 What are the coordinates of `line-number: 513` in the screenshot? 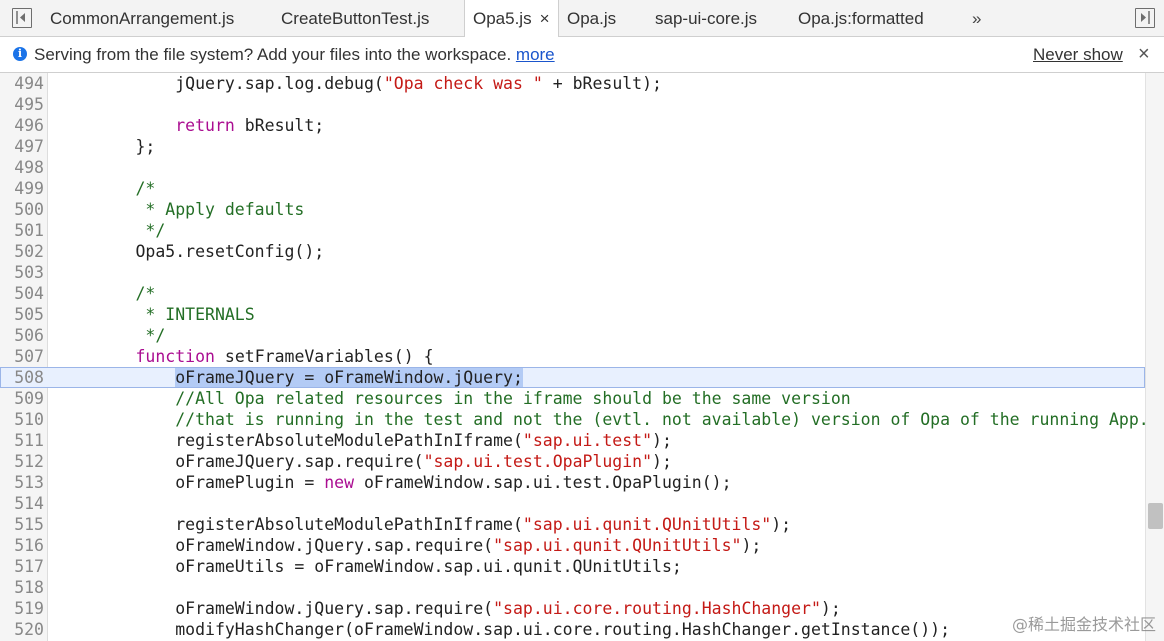 It's located at (22, 482).